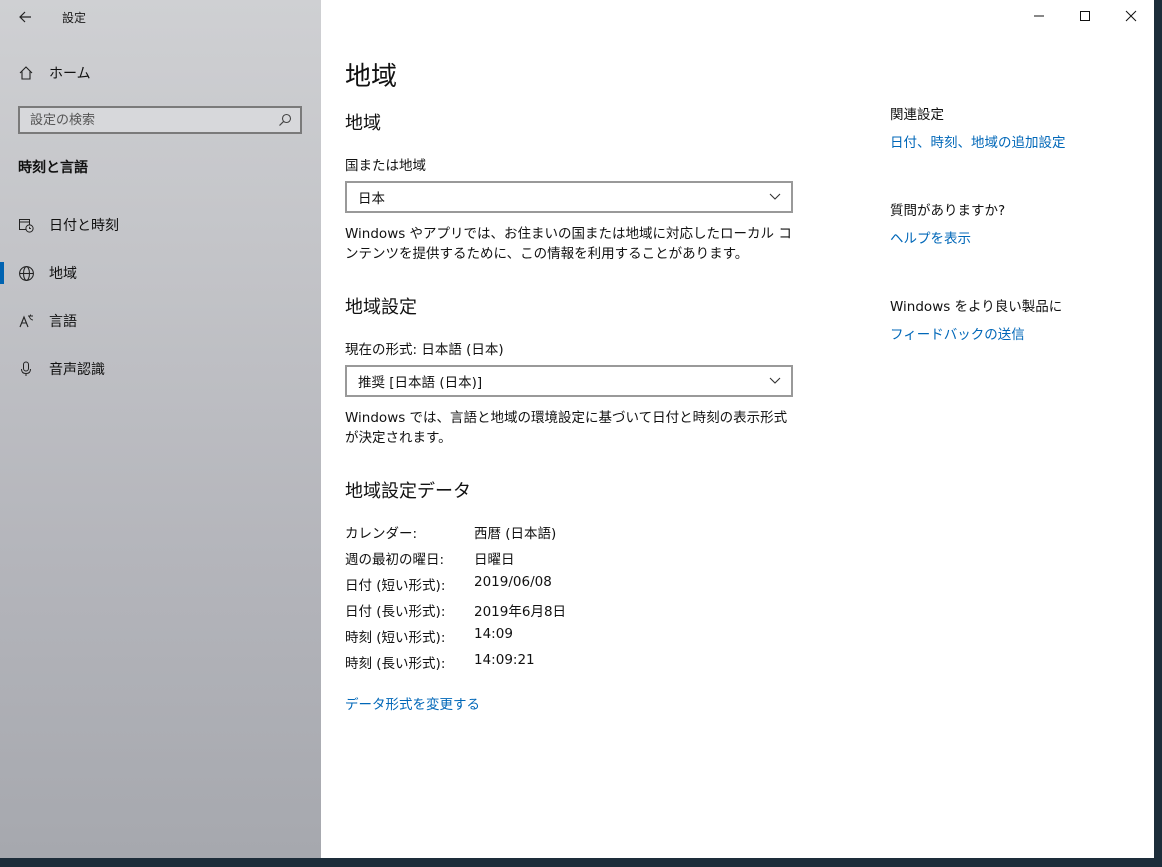  Describe the element at coordinates (957, 333) in the screenshot. I see `feedback-link: フィードバックの送信` at that location.